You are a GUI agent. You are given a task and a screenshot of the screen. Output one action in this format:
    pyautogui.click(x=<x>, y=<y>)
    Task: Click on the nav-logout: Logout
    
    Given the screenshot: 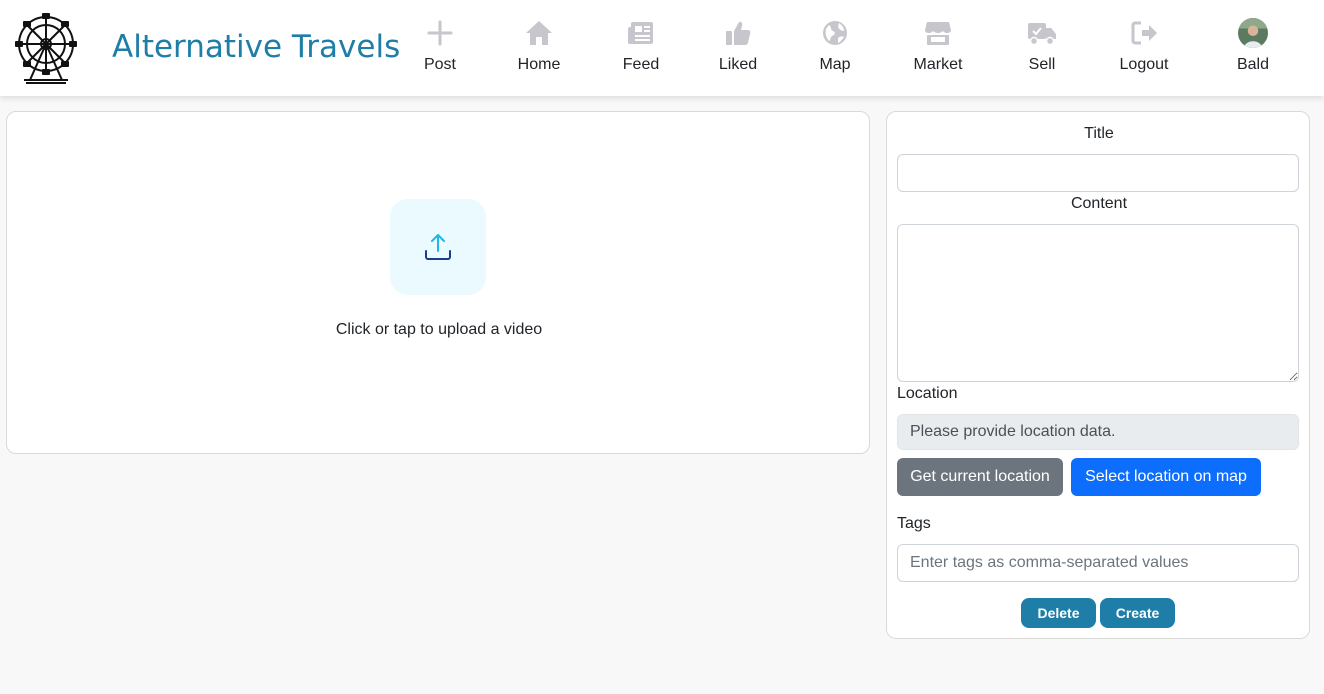 What is the action you would take?
    pyautogui.click(x=1144, y=50)
    